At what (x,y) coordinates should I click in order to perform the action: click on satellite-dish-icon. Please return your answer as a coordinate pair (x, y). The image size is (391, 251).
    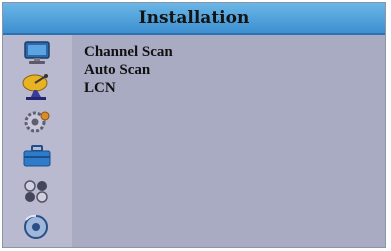
    Looking at the image, I should click on (37, 87).